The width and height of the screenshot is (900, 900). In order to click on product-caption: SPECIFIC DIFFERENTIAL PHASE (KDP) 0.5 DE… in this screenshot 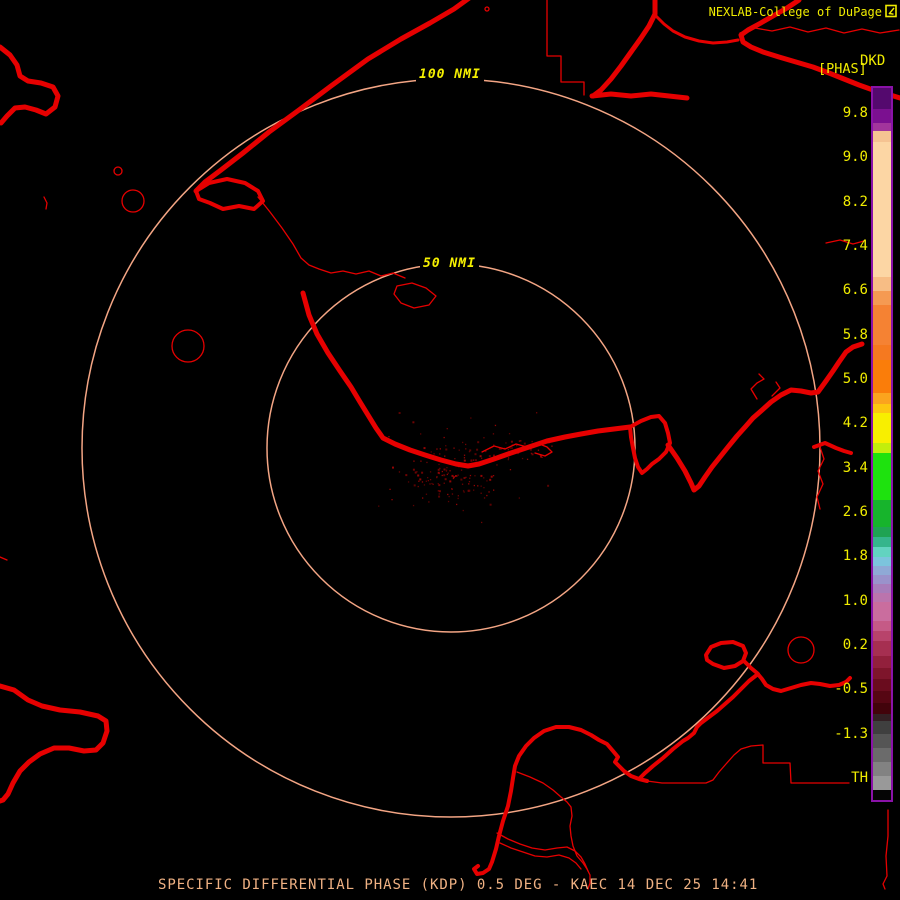, I will do `click(458, 885)`.